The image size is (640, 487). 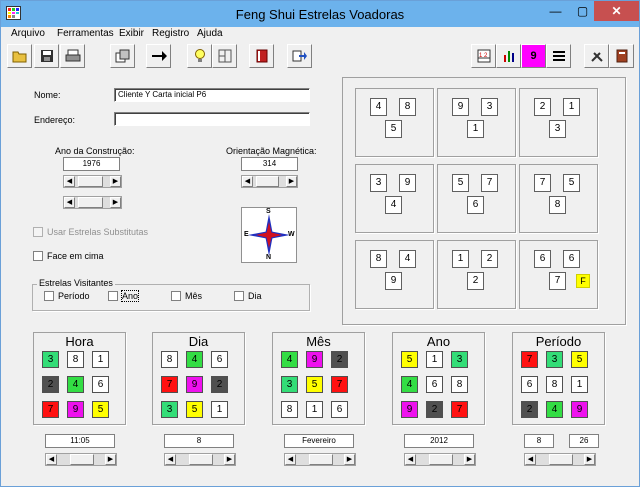 I want to click on menu-registro: Registro, so click(x=170, y=33).